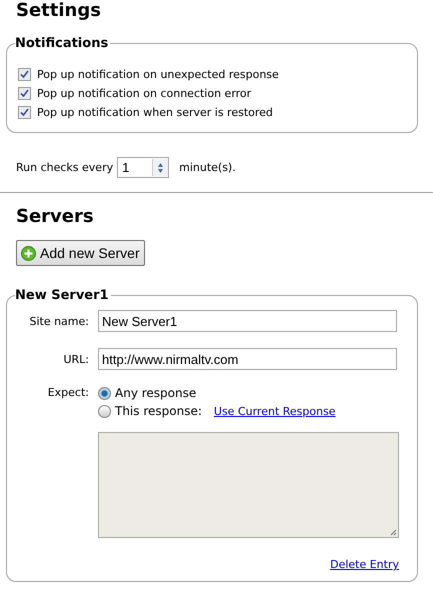  What do you see at coordinates (247, 321) in the screenshot?
I see `input-field: New Server1` at bounding box center [247, 321].